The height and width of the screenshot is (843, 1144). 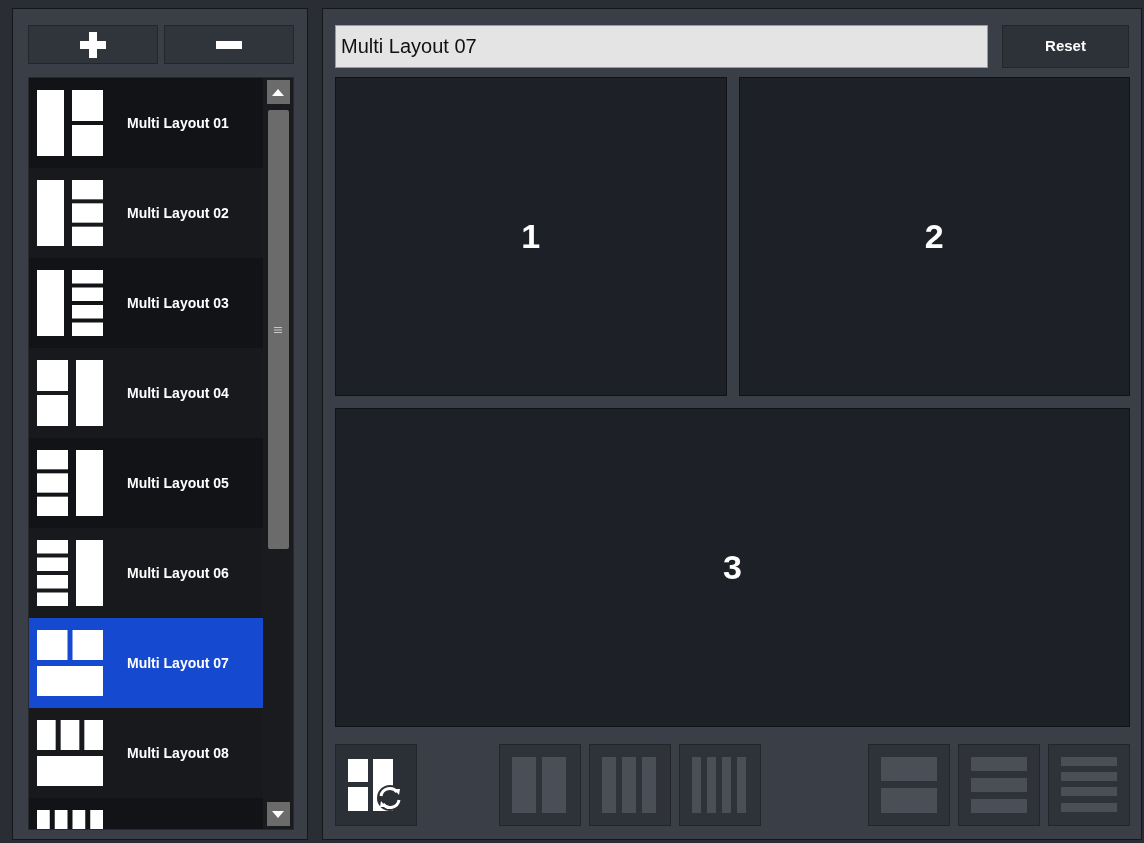 What do you see at coordinates (178, 663) in the screenshot?
I see `layout-name: Multi Layout 07` at bounding box center [178, 663].